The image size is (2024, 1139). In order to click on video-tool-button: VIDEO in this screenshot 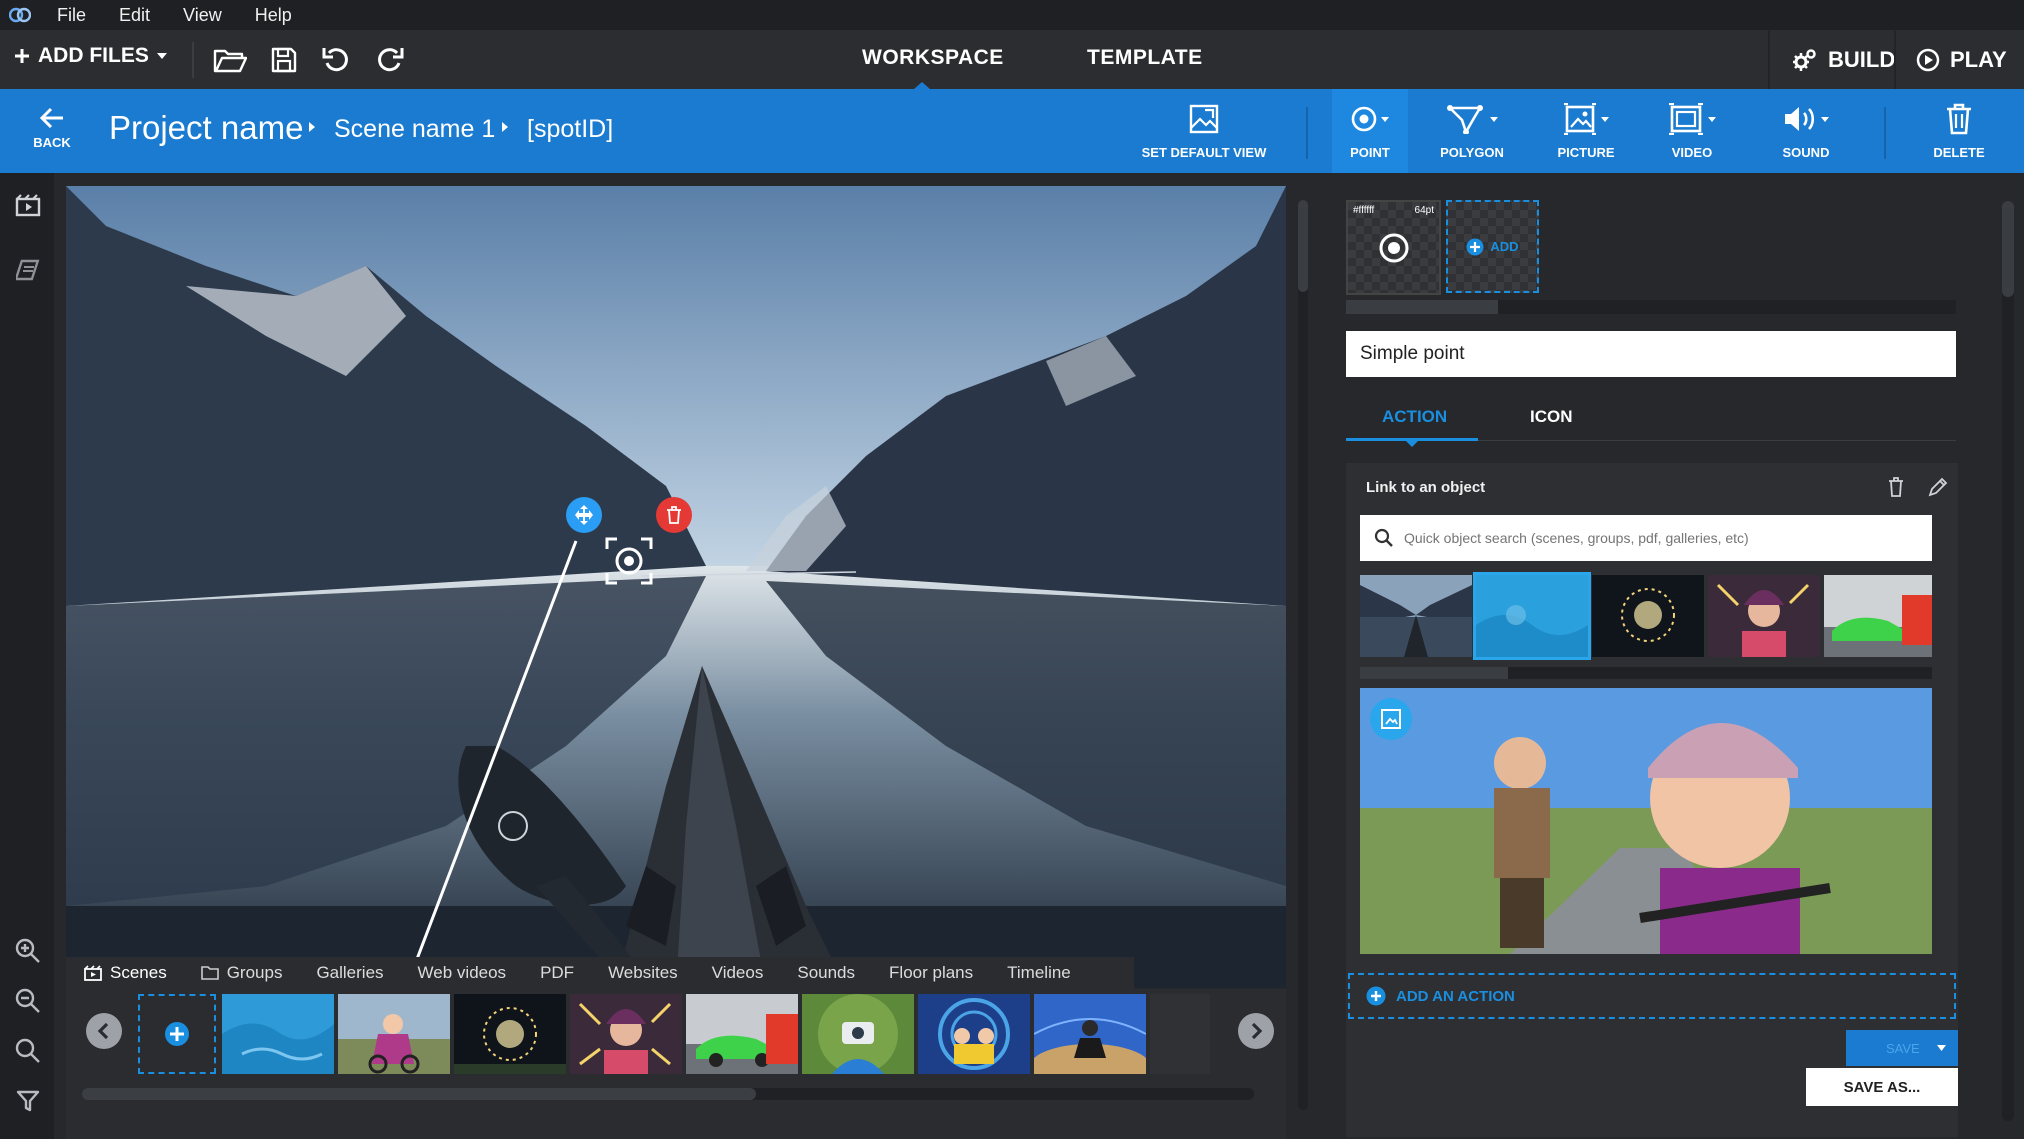, I will do `click(1692, 130)`.